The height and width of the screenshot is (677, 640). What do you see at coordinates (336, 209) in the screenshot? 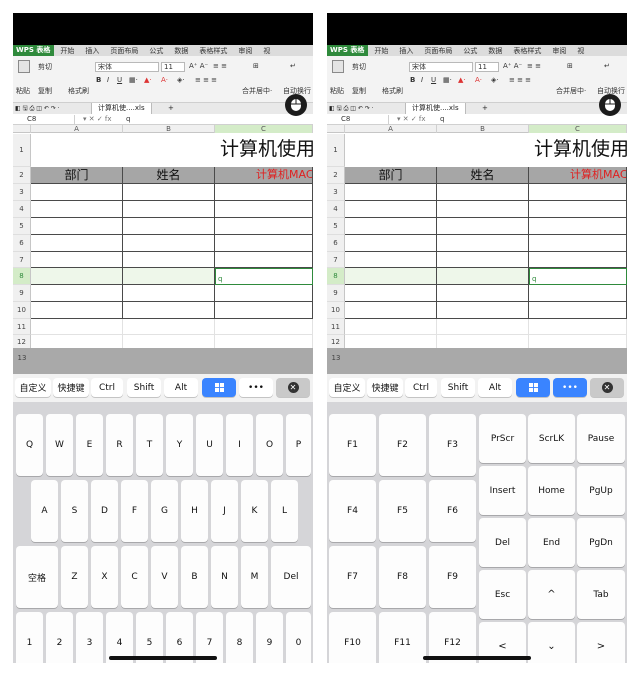
I see `row-header: 4` at bounding box center [336, 209].